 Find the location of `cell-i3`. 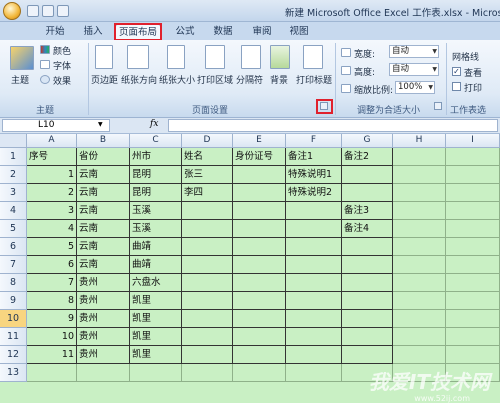

cell-i3 is located at coordinates (473, 193).